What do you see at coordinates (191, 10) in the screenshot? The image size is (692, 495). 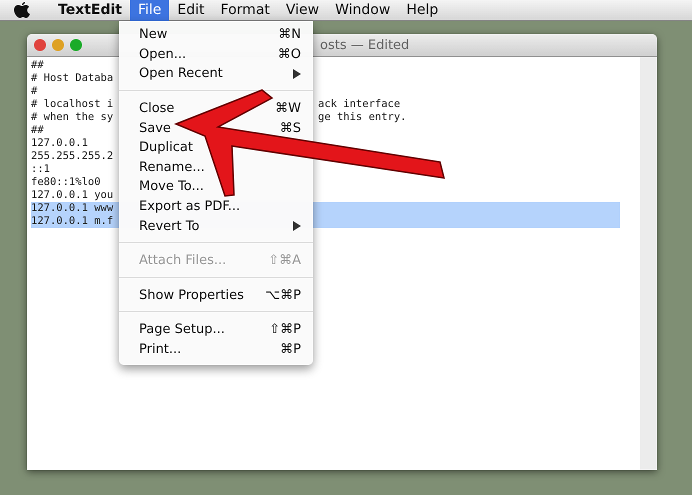 I see `menu-bar-item: Edit` at bounding box center [191, 10].